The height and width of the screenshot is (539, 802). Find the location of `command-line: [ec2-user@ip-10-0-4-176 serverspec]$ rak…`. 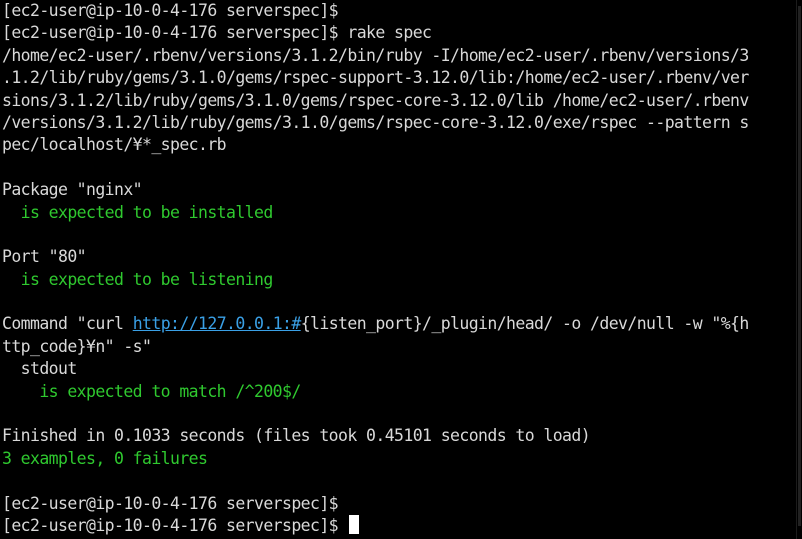

command-line: [ec2-user@ip-10-0-4-176 serverspec]$ rak… is located at coordinates (399, 33).